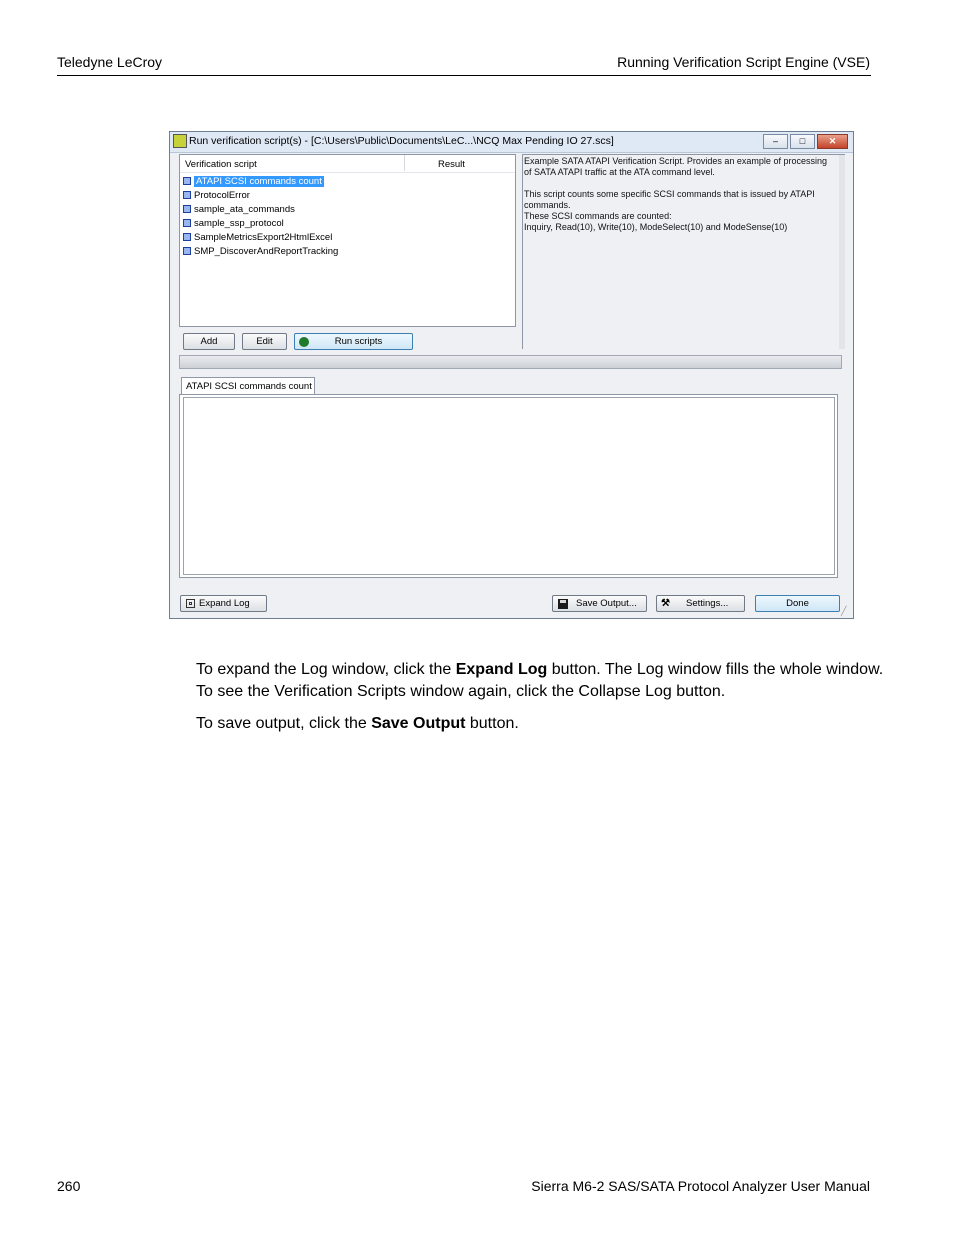 The height and width of the screenshot is (1235, 954). Describe the element at coordinates (832, 141) in the screenshot. I see `close-button: ✕` at that location.